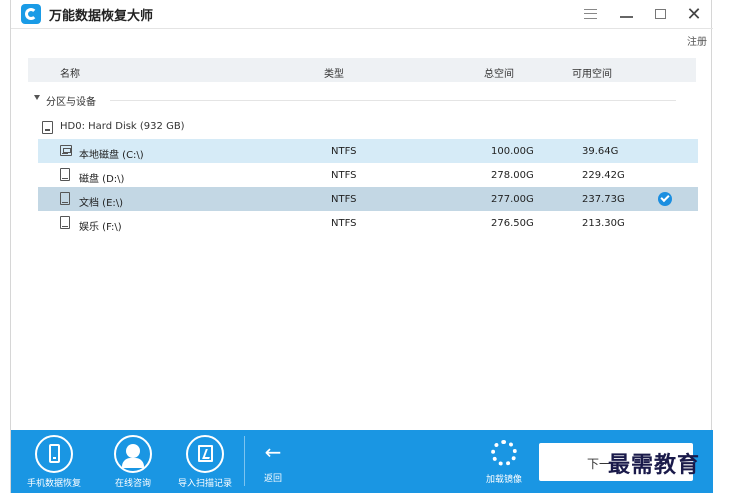 Image resolution: width=740 pixels, height=493 pixels. I want to click on partition-total: 277.00G, so click(512, 199).